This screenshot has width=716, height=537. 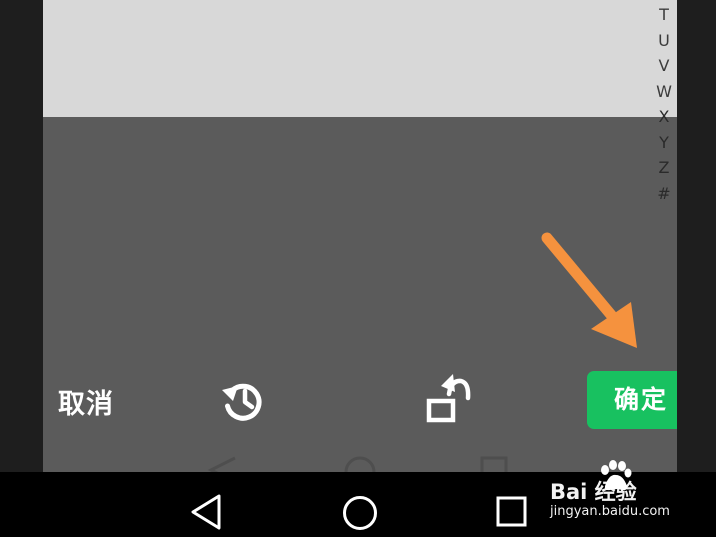 I want to click on alphabet-index: T U V W X Y Z #, so click(x=663, y=104).